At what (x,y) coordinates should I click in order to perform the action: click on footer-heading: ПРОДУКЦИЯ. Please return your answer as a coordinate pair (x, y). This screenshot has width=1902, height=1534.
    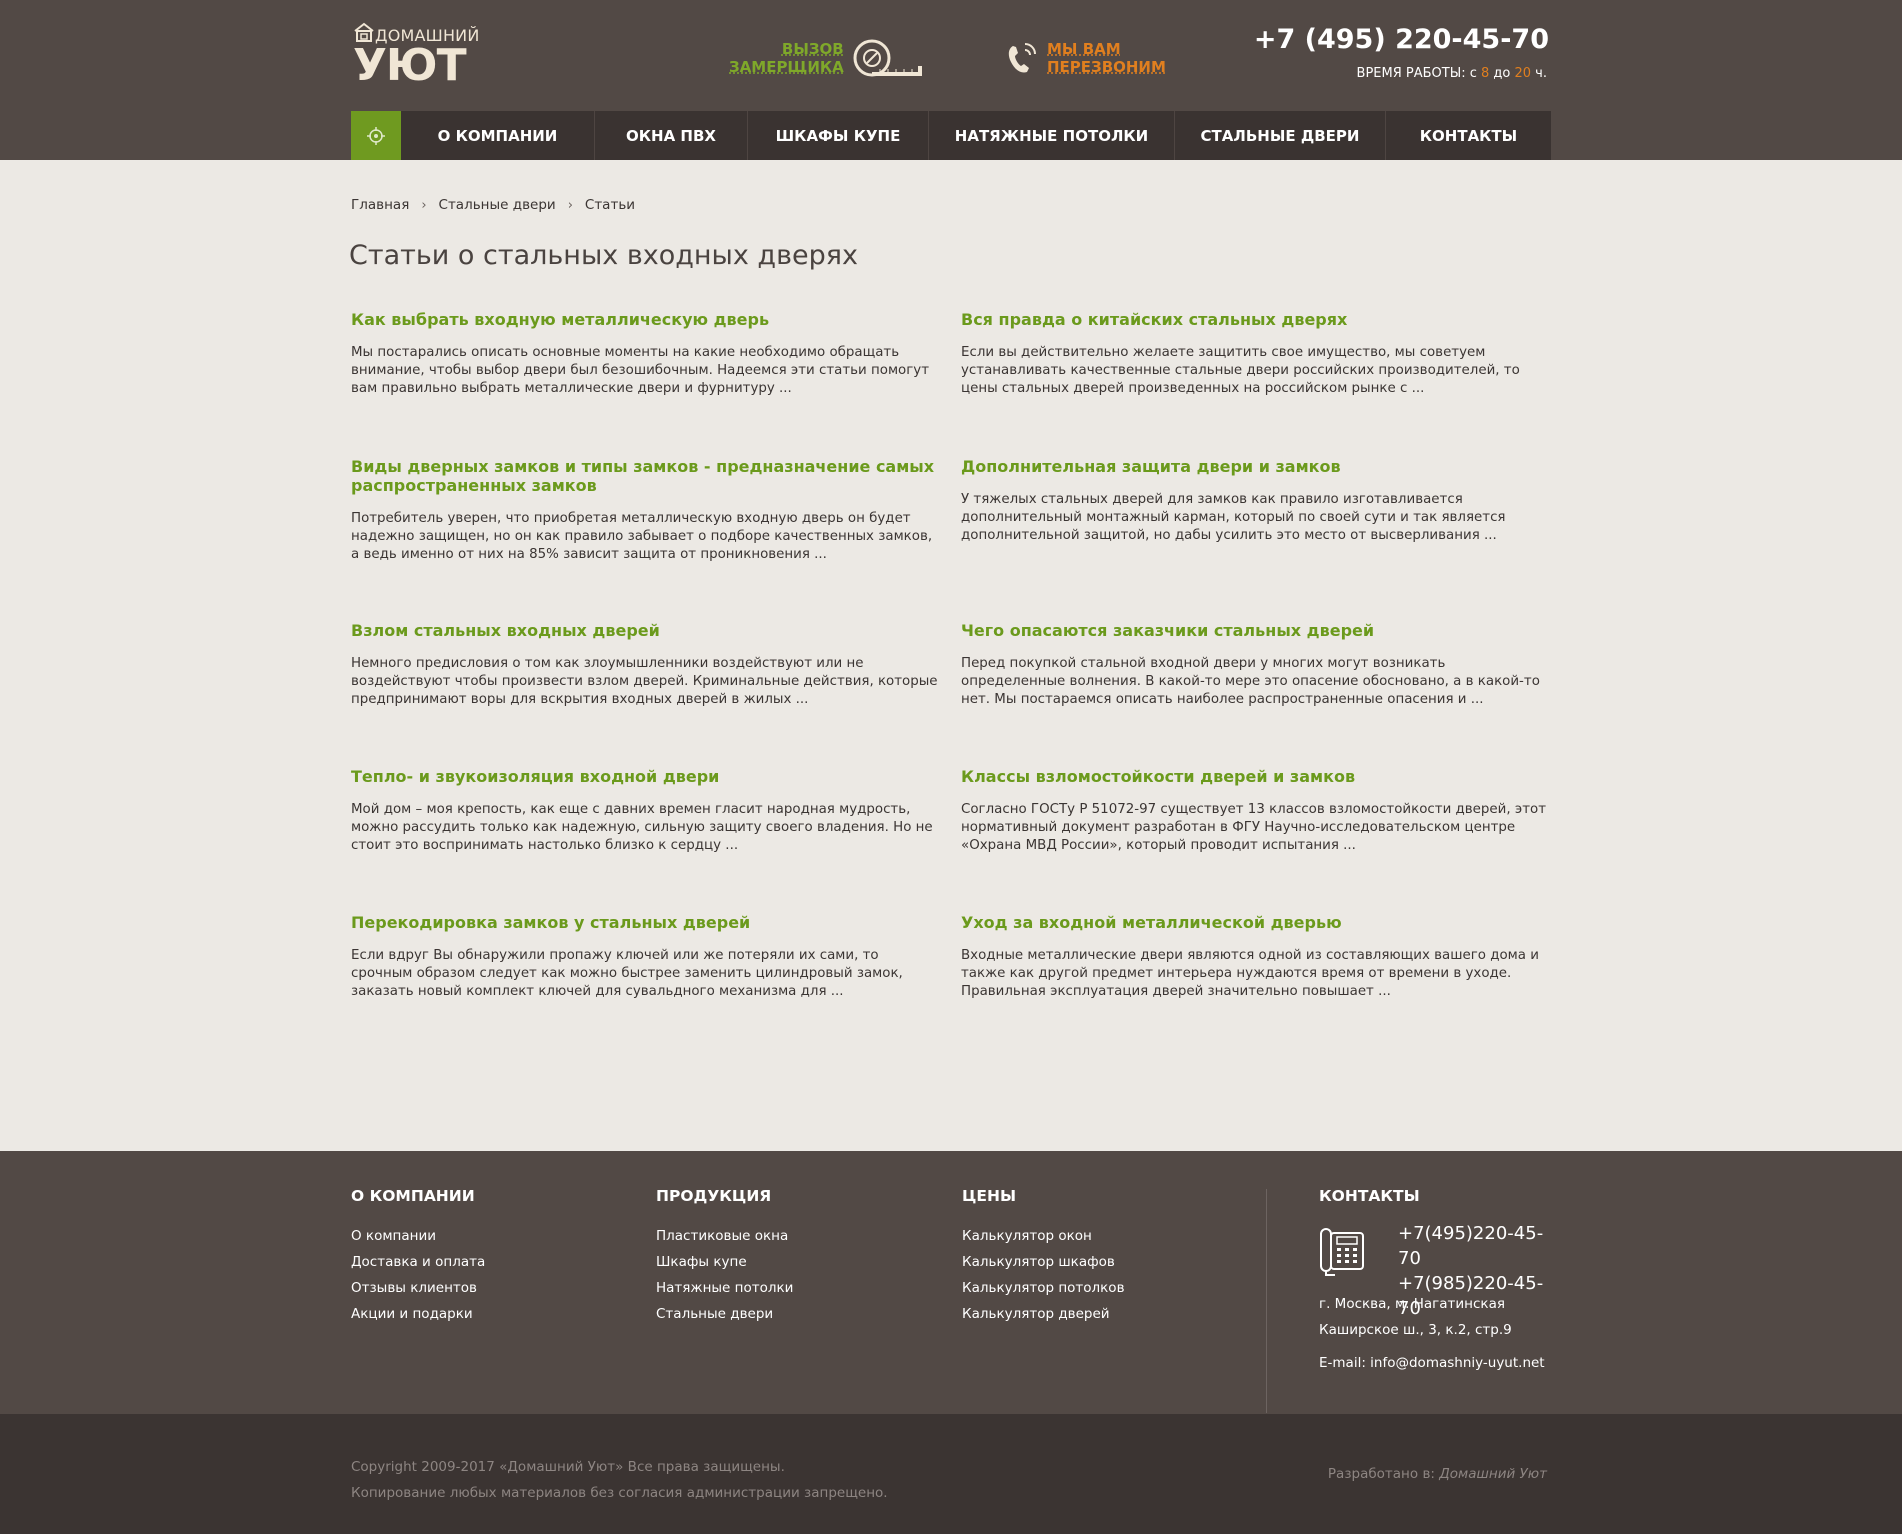
    Looking at the image, I should click on (714, 1196).